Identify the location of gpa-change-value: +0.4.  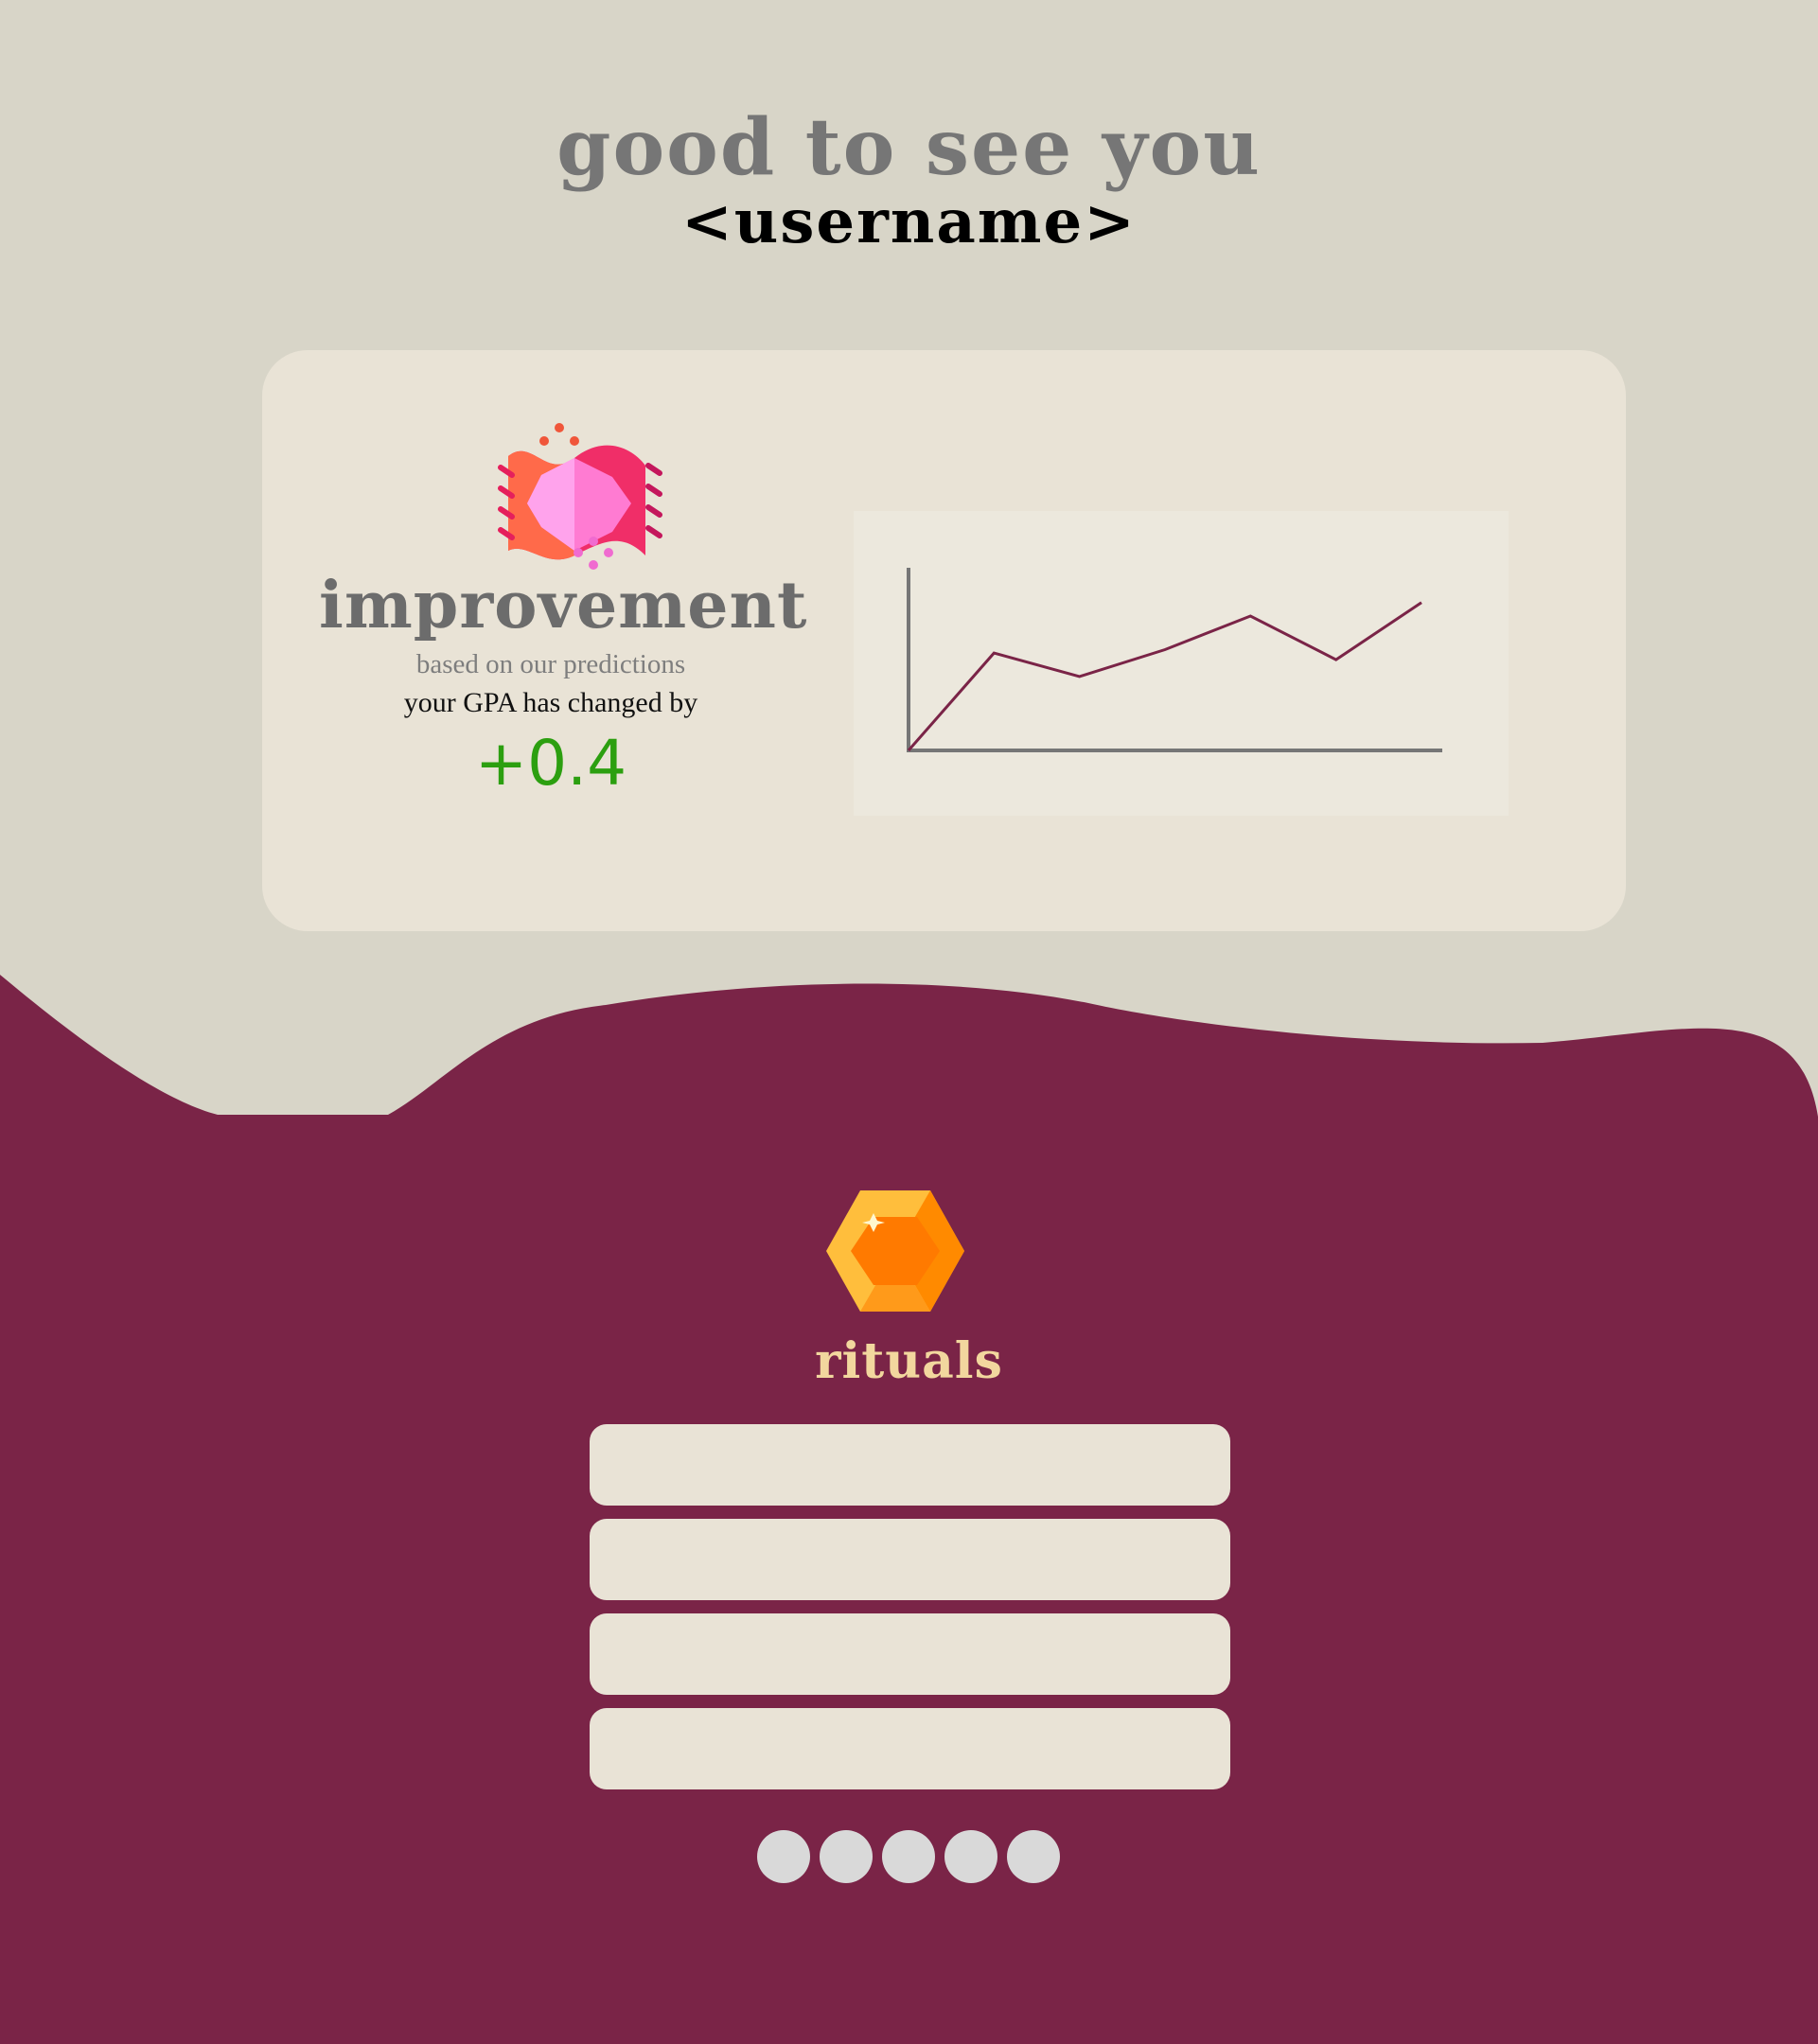
(550, 763).